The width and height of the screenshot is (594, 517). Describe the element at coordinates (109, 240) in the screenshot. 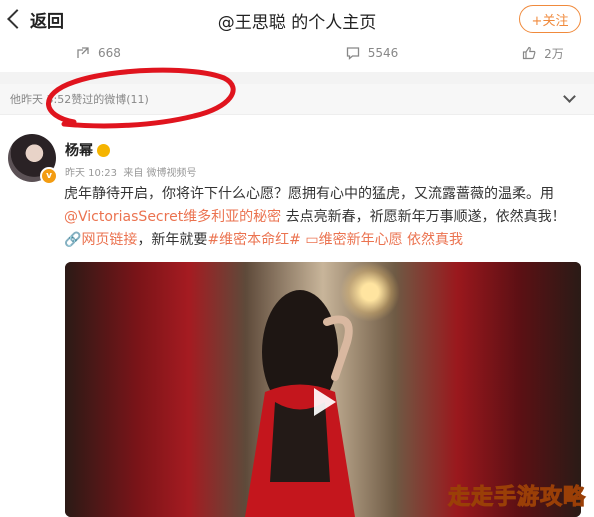

I see `web-link-label: 网页链接` at that location.